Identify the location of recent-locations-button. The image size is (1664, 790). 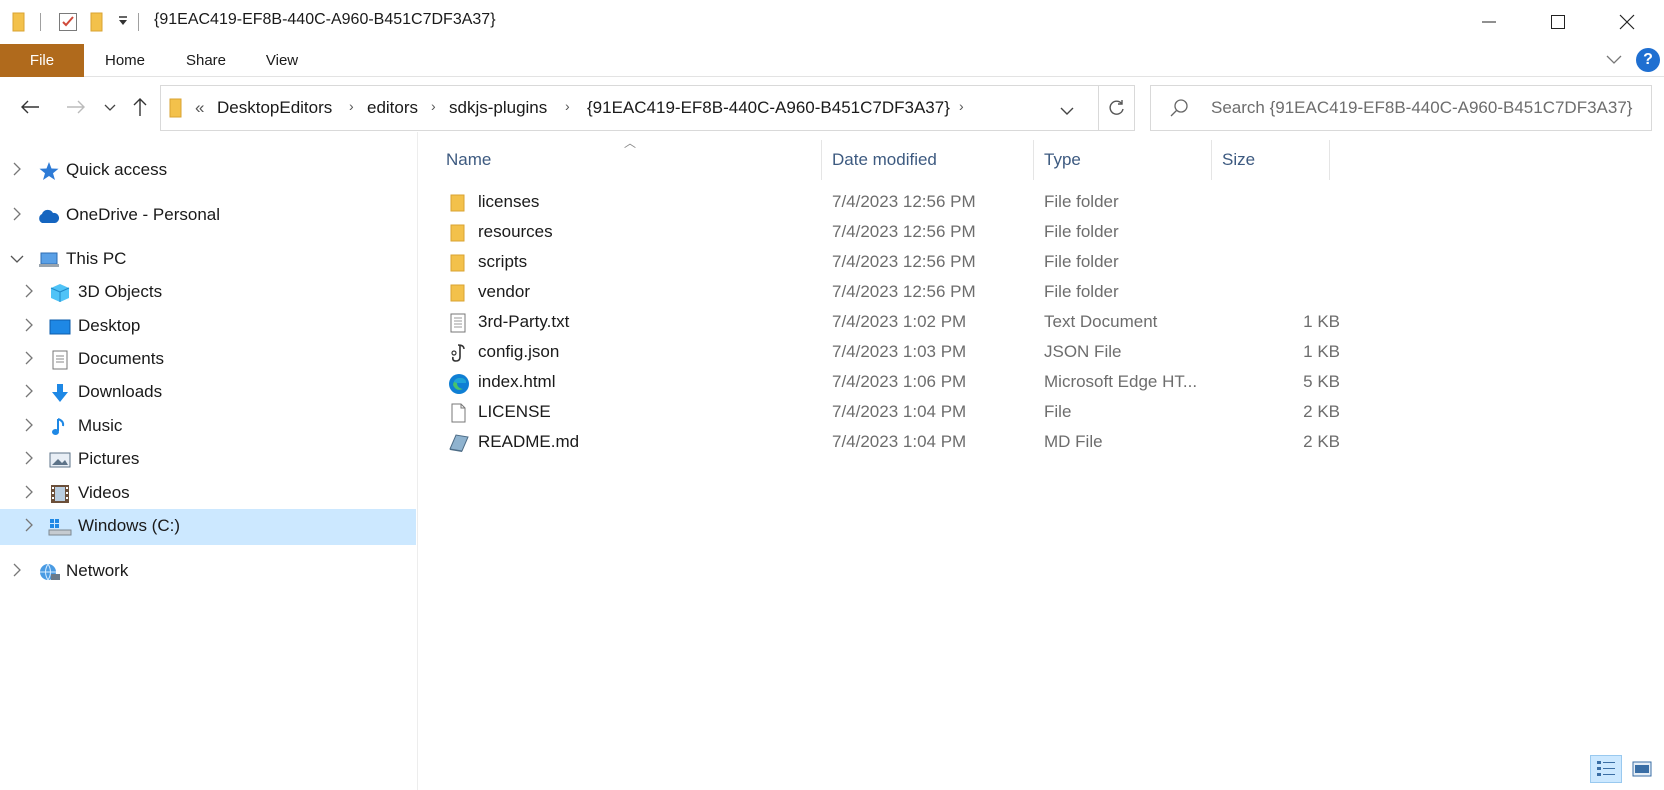
(110, 107).